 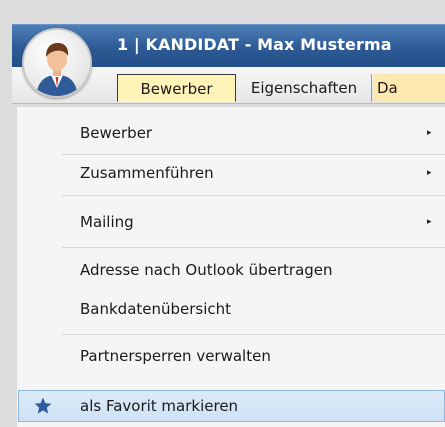 What do you see at coordinates (304, 88) in the screenshot?
I see `tab-eigenschaften: Eigenschaften` at bounding box center [304, 88].